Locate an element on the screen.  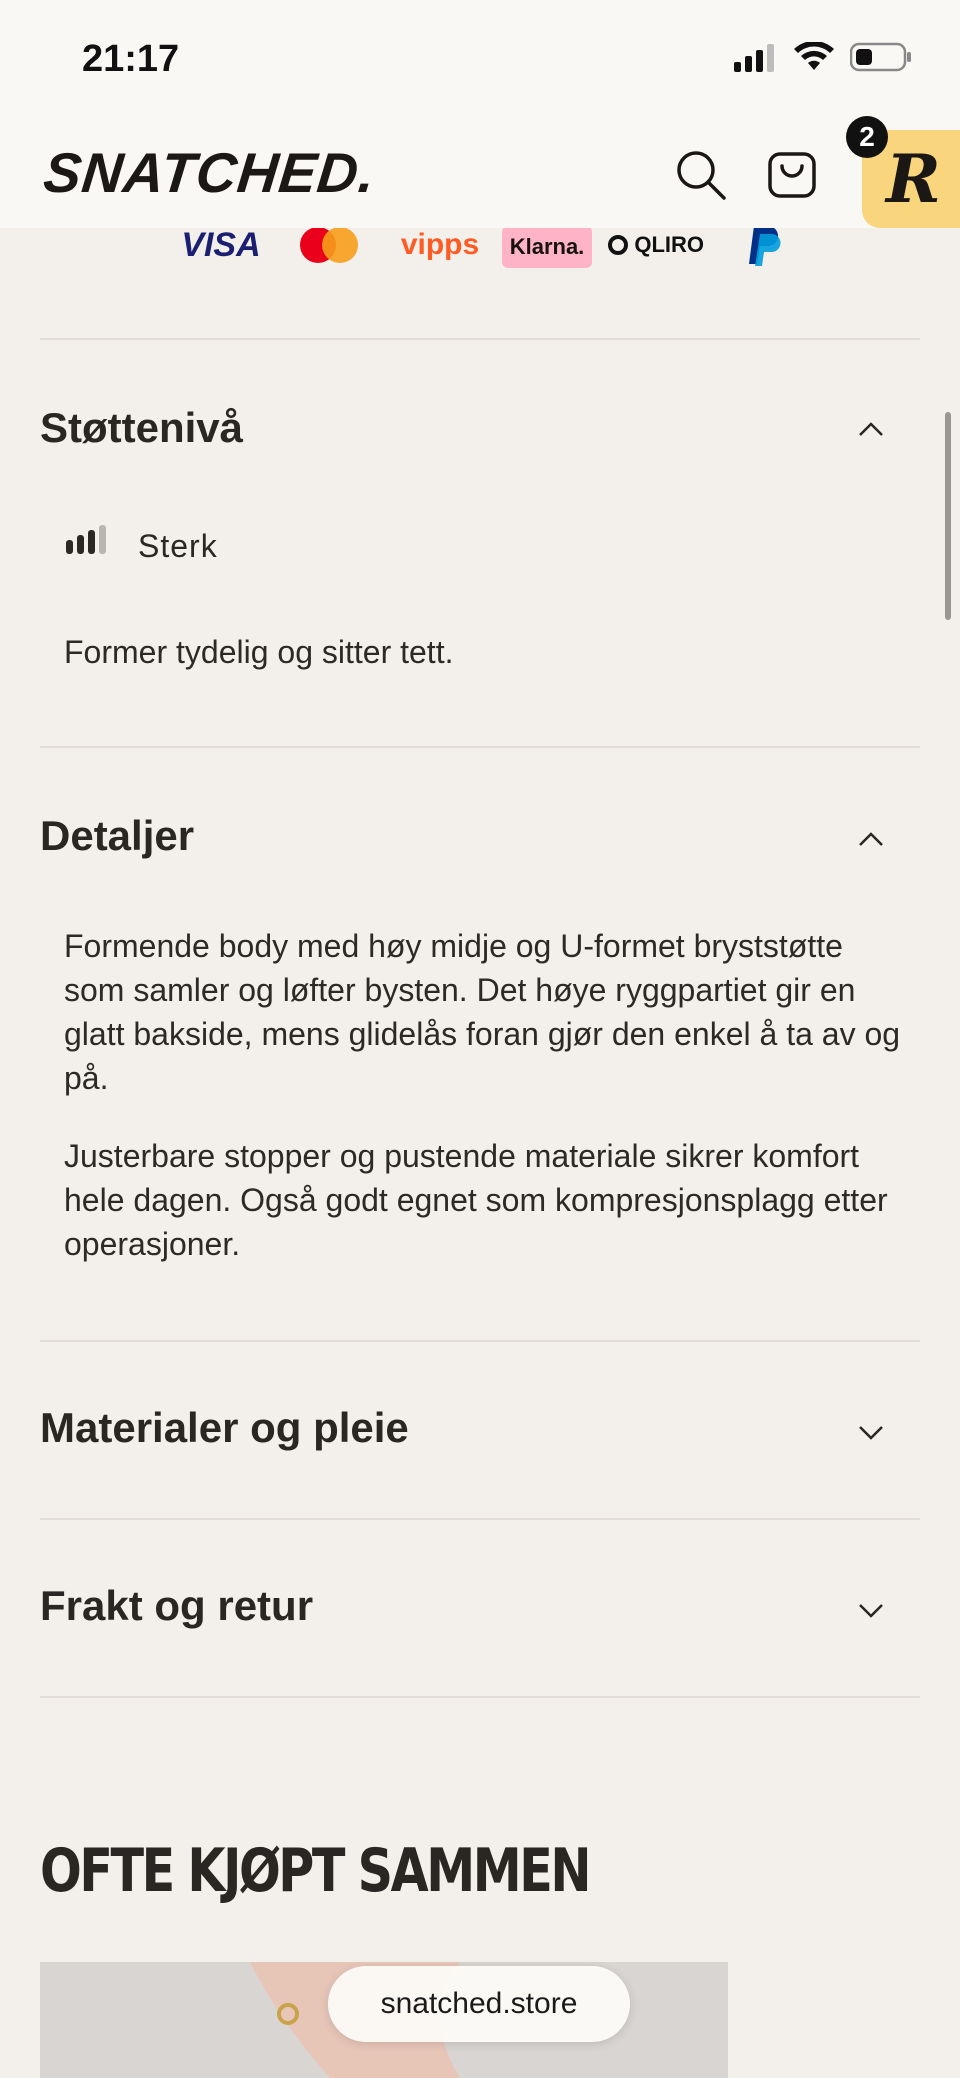
rewards-count-badge: 2 is located at coordinates (867, 137).